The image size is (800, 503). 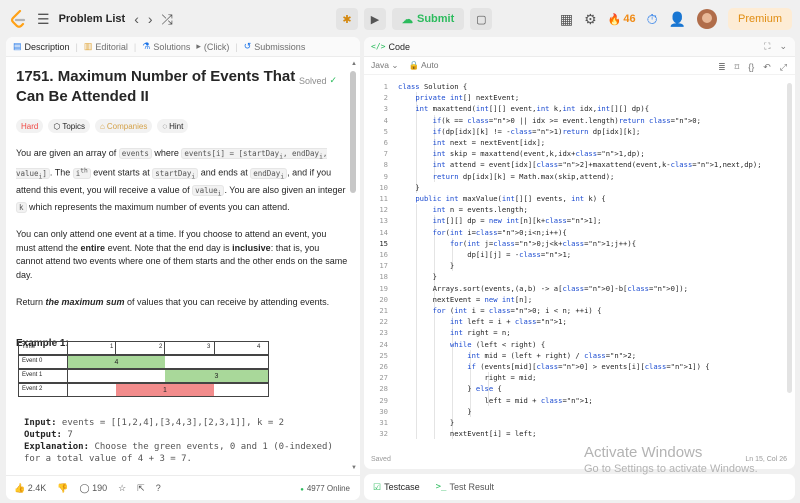 I want to click on problem-list-link: Problem List, so click(x=92, y=19).